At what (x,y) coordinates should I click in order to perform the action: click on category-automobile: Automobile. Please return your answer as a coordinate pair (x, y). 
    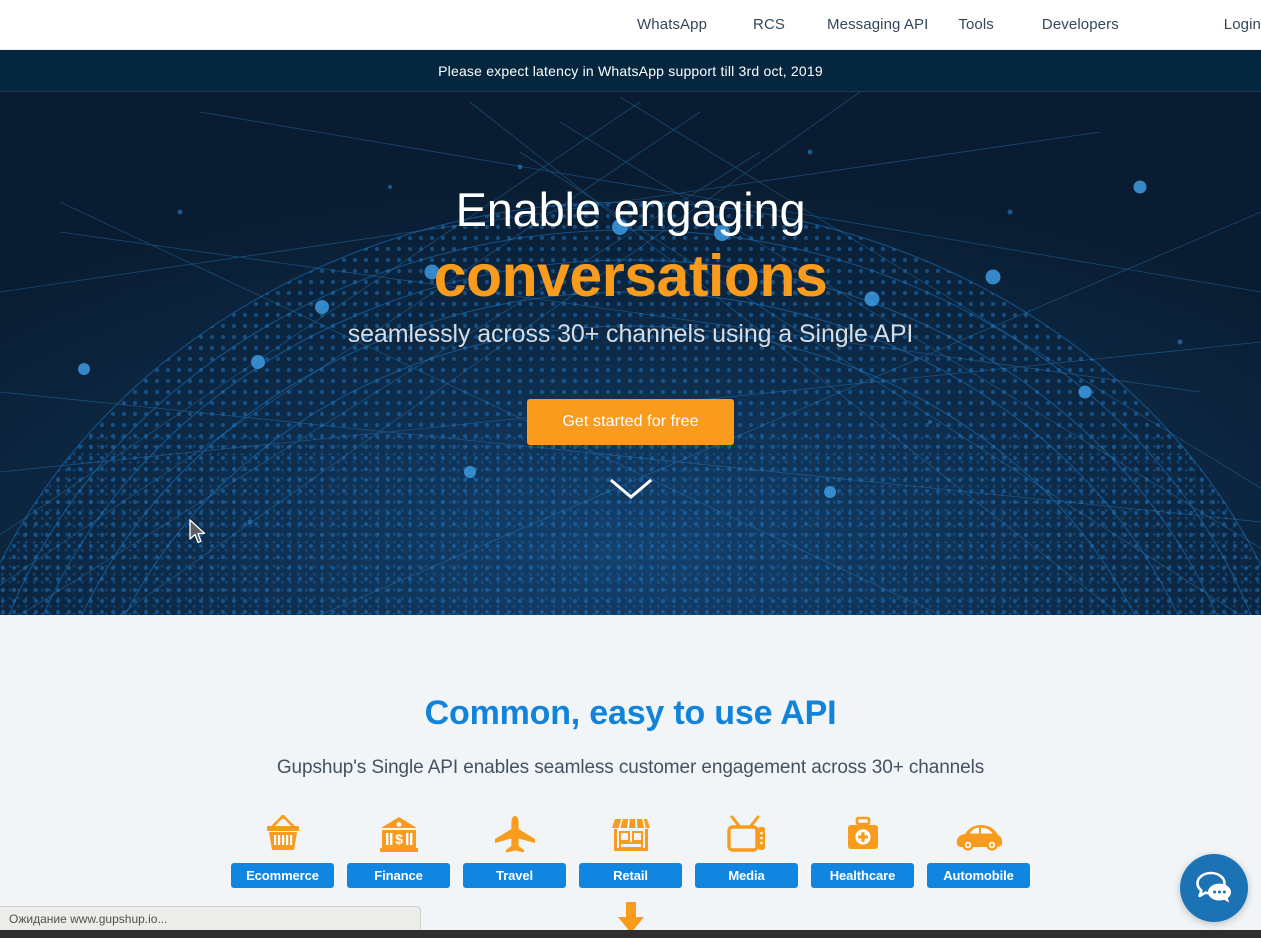
    Looking at the image, I should click on (978, 848).